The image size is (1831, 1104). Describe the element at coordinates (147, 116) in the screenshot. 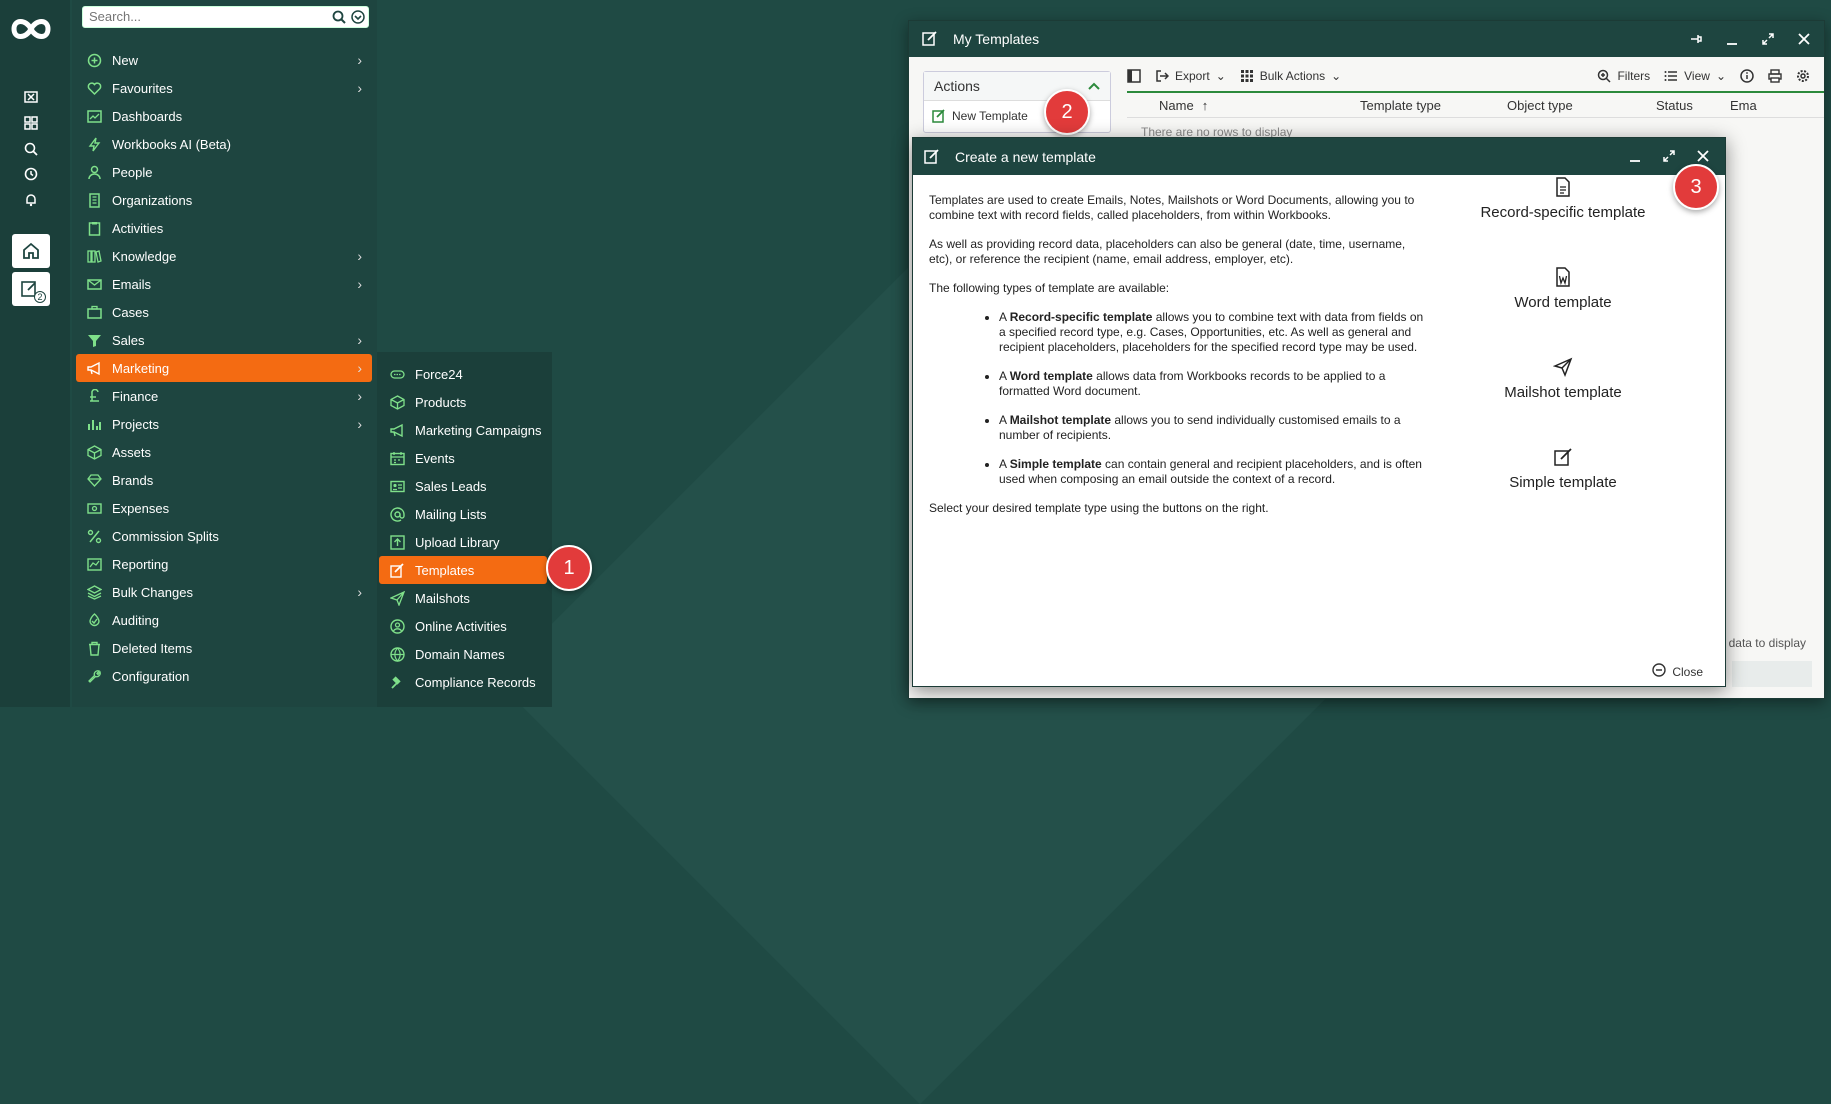

I see `menu-item-label: Dashboards` at that location.